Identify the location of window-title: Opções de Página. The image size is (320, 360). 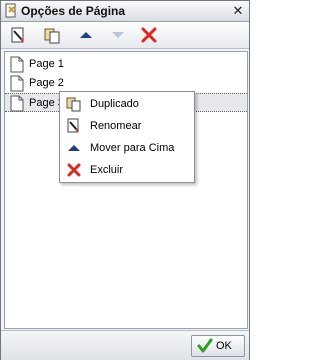
(73, 11).